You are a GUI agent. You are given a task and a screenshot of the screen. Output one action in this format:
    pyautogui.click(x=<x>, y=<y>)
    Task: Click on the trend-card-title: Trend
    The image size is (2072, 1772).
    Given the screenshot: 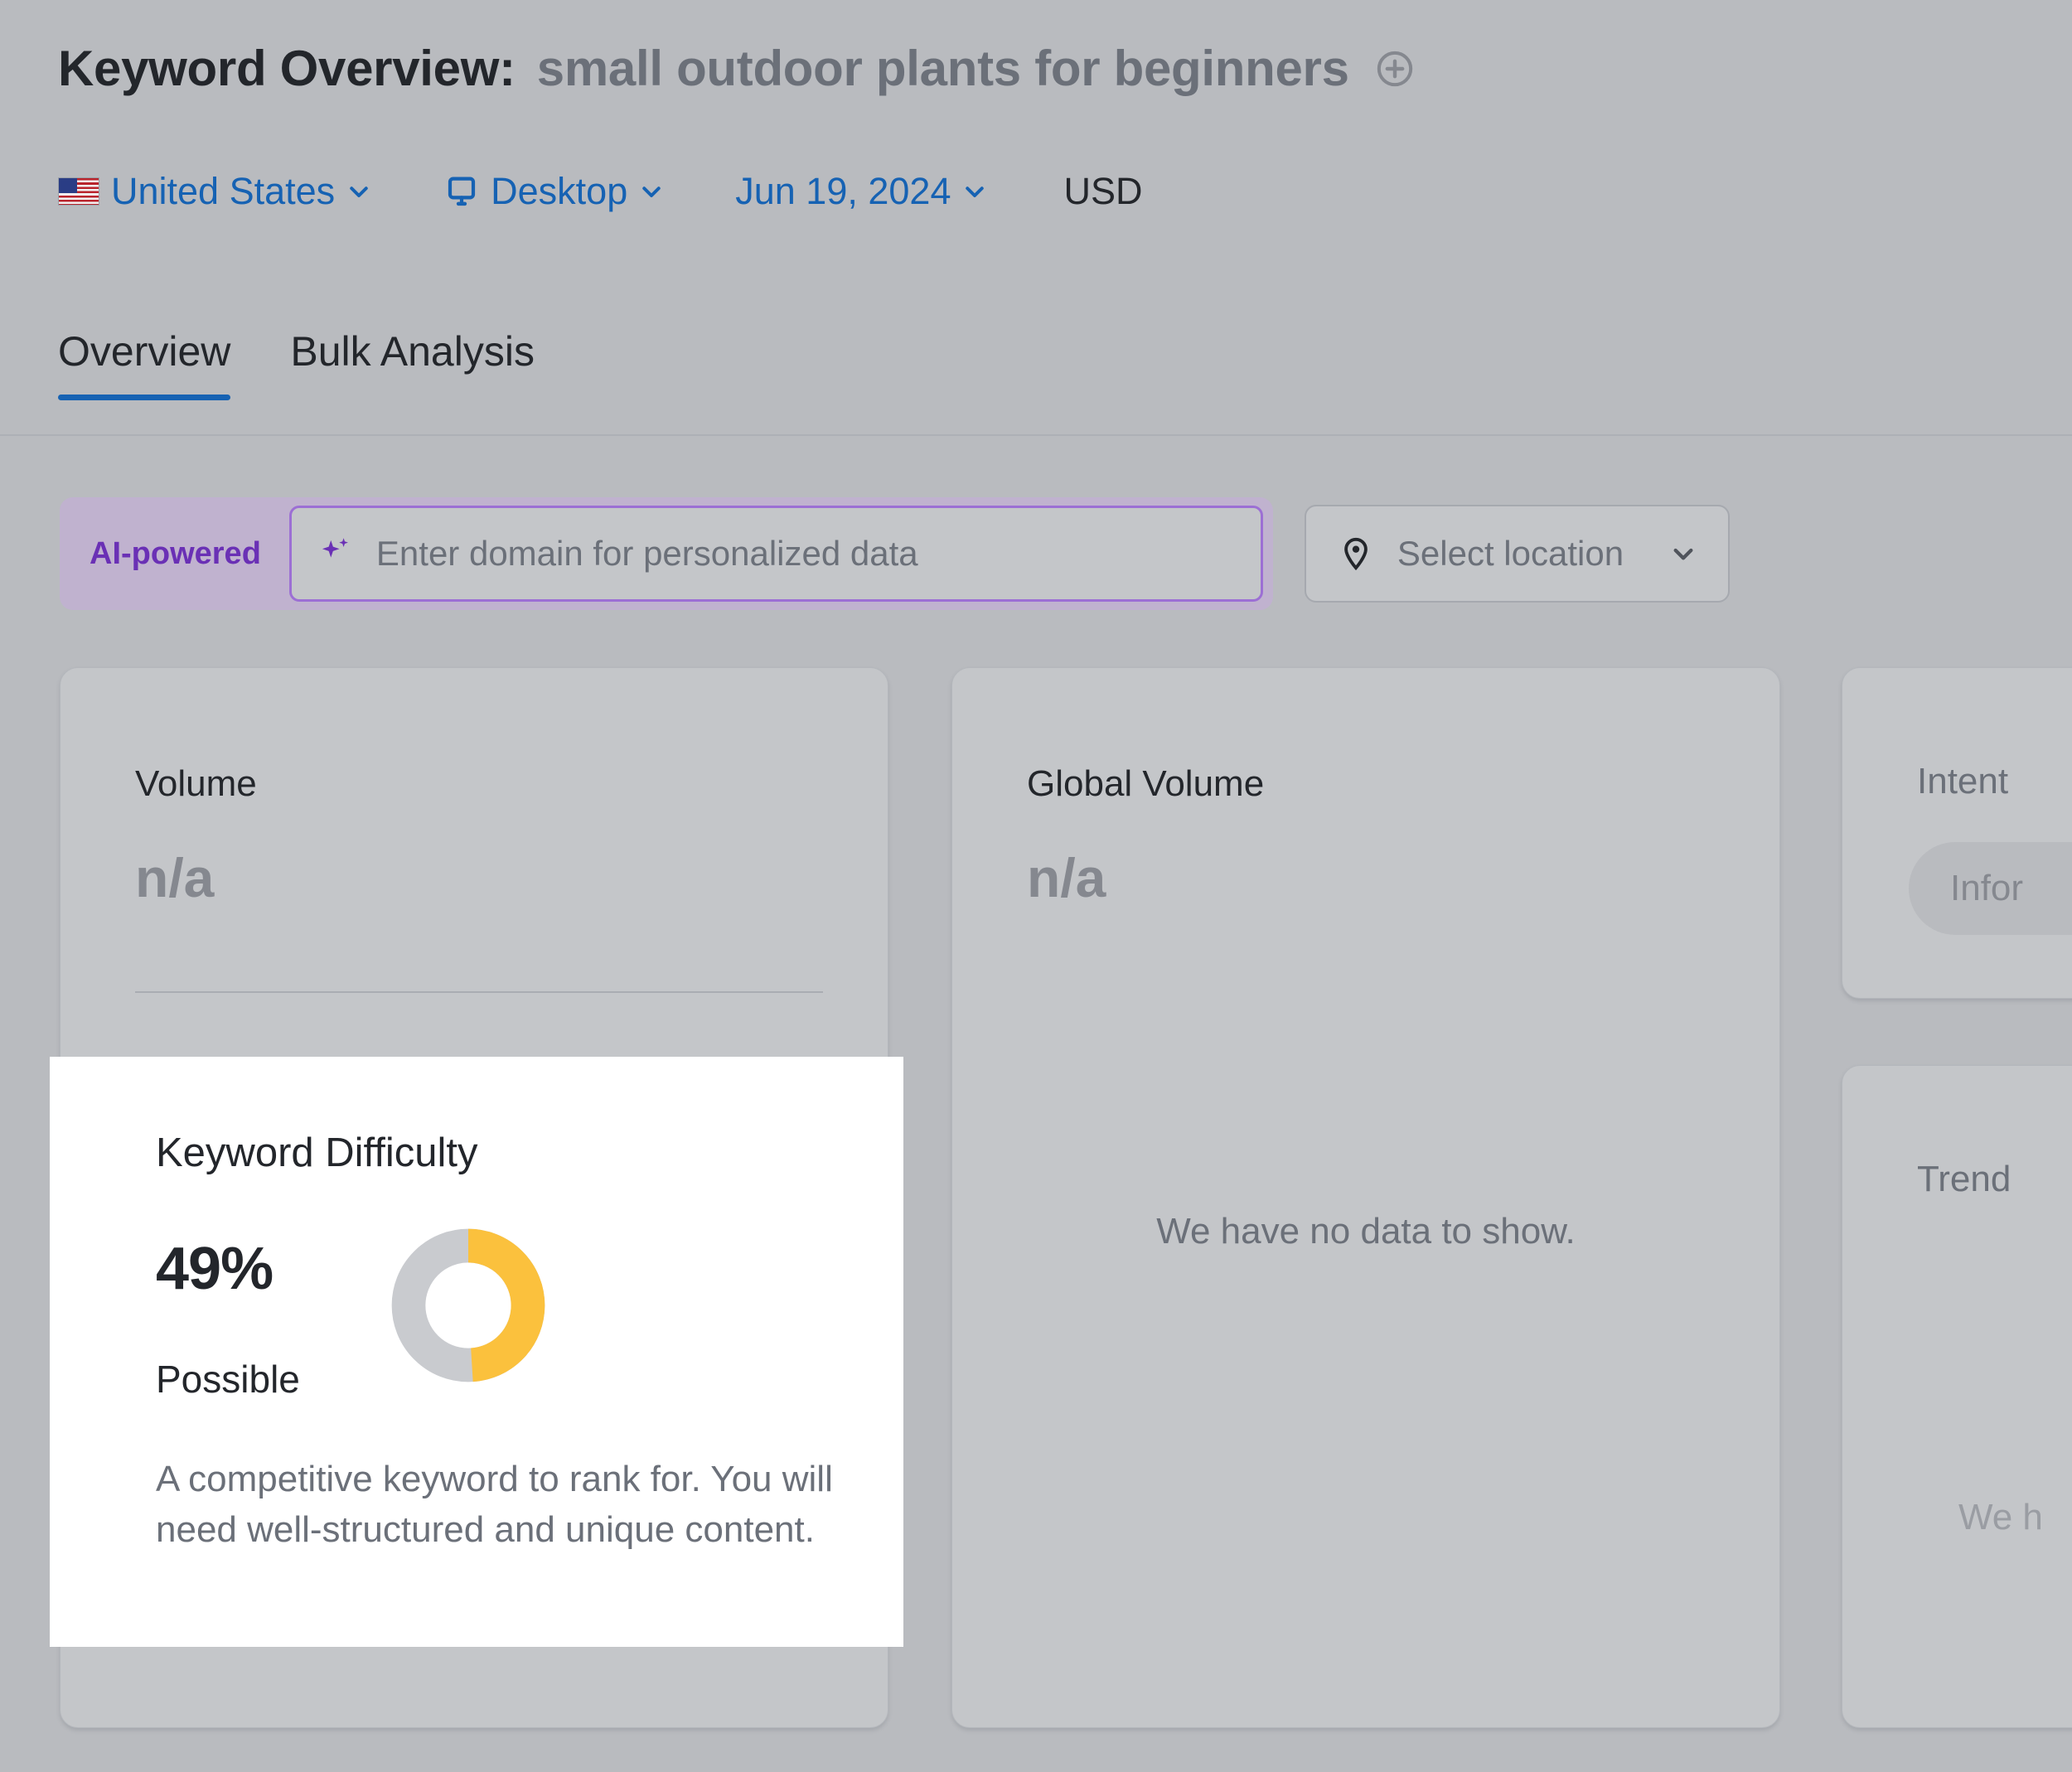 What is the action you would take?
    pyautogui.click(x=1964, y=1179)
    